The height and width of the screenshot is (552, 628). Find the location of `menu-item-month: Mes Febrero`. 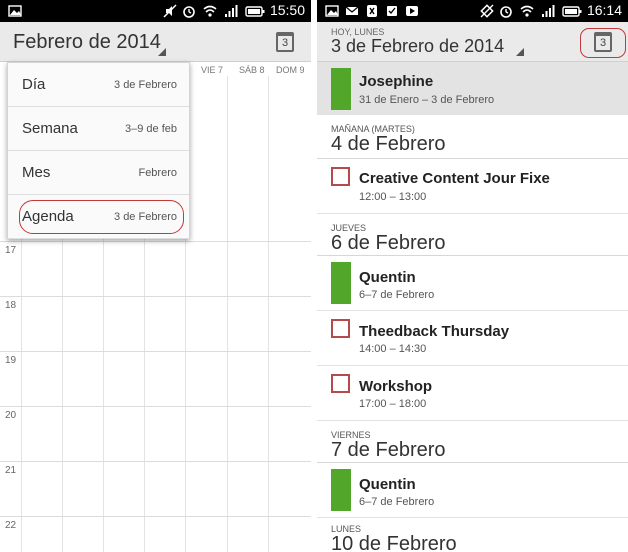

menu-item-month: Mes Febrero is located at coordinates (98, 173).